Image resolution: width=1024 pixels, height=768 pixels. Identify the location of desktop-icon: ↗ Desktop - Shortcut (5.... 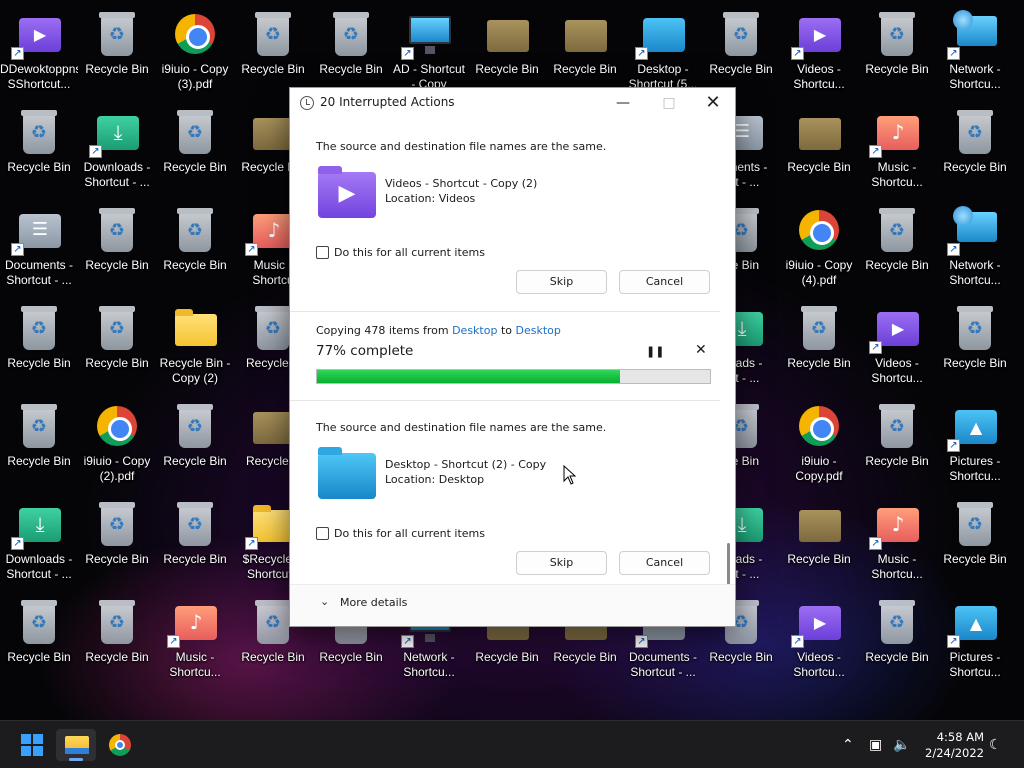
(663, 52).